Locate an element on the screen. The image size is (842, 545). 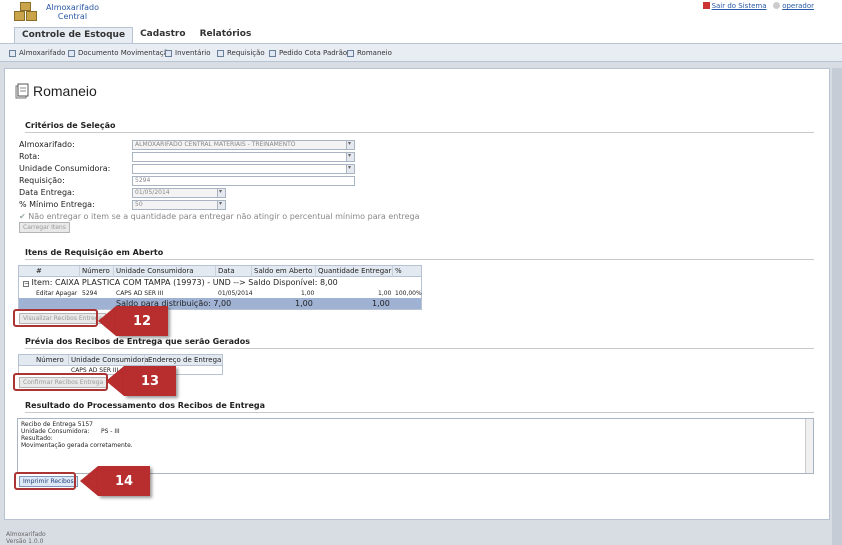
romaneio-page-icon is located at coordinates (22, 91).